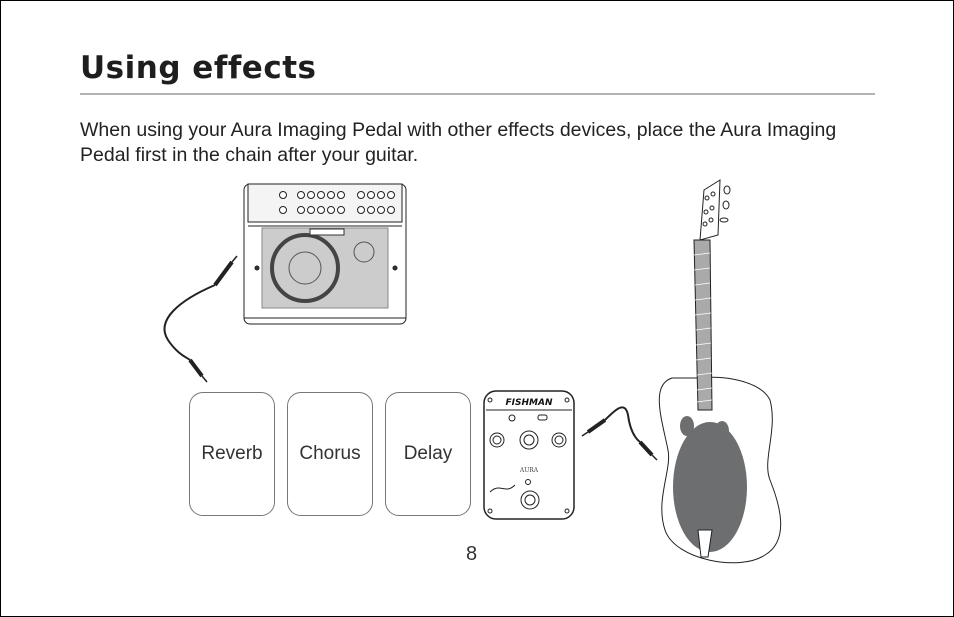 The width and height of the screenshot is (954, 617). I want to click on page-number: 8, so click(472, 554).